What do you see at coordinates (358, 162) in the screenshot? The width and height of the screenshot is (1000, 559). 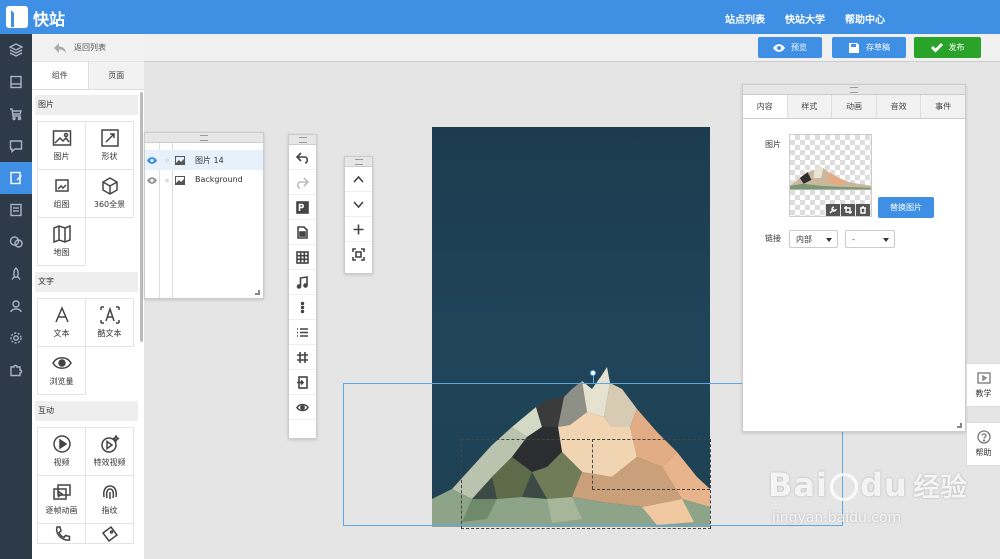 I see `arrange-drag-handle` at bounding box center [358, 162].